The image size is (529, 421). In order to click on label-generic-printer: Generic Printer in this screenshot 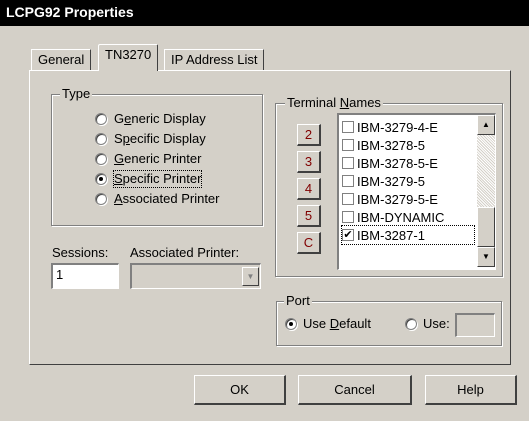, I will do `click(157, 159)`.